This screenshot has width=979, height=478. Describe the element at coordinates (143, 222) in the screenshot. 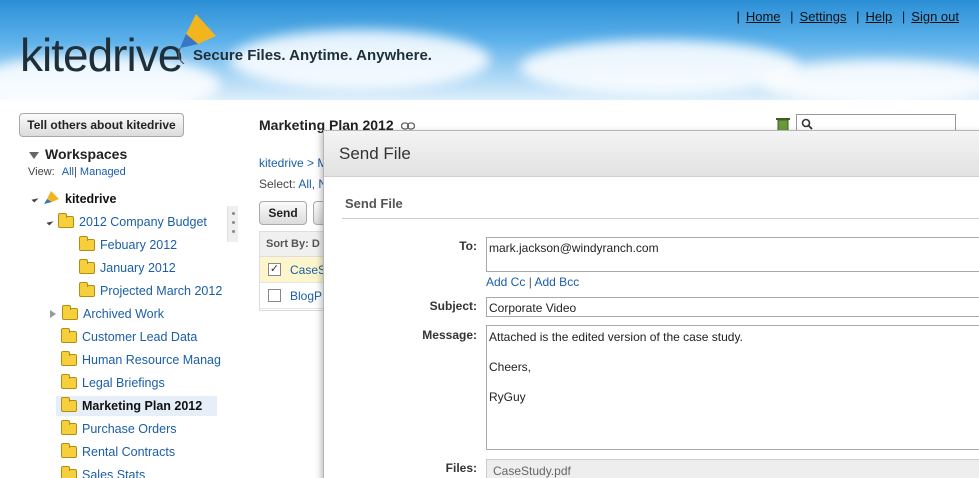

I see `tree-item-label: 2012 Company Budget` at that location.